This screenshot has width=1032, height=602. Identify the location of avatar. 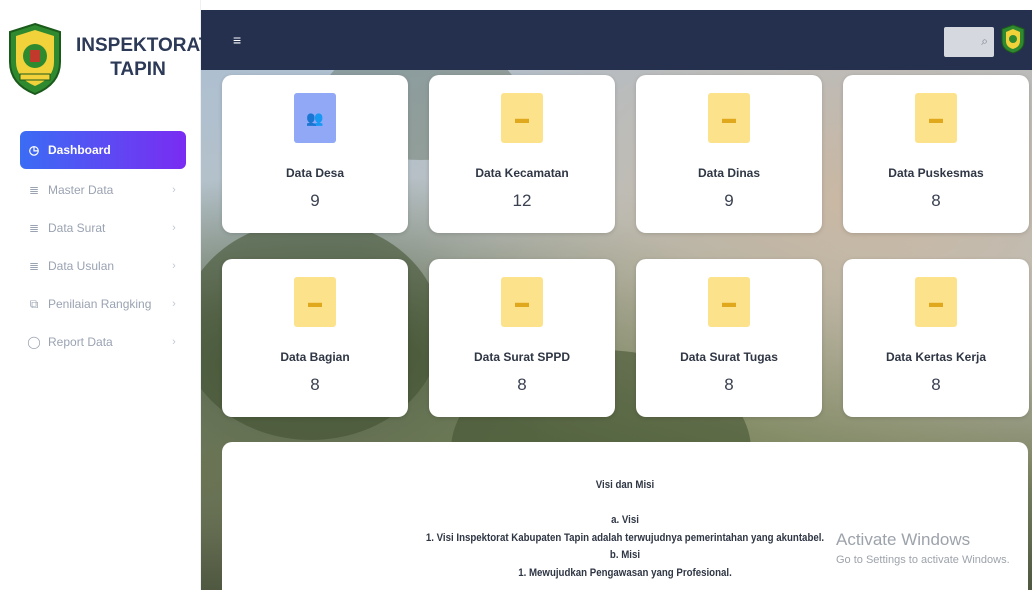
(1013, 39).